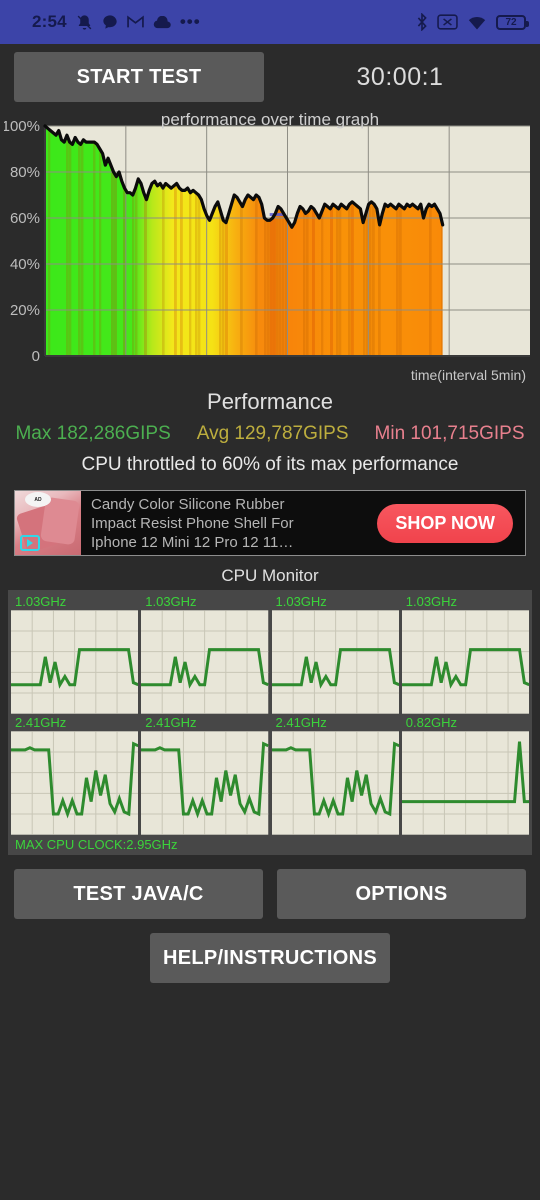 Image resolution: width=540 pixels, height=1200 pixels. What do you see at coordinates (25, 218) in the screenshot?
I see `svg-text: 60%` at bounding box center [25, 218].